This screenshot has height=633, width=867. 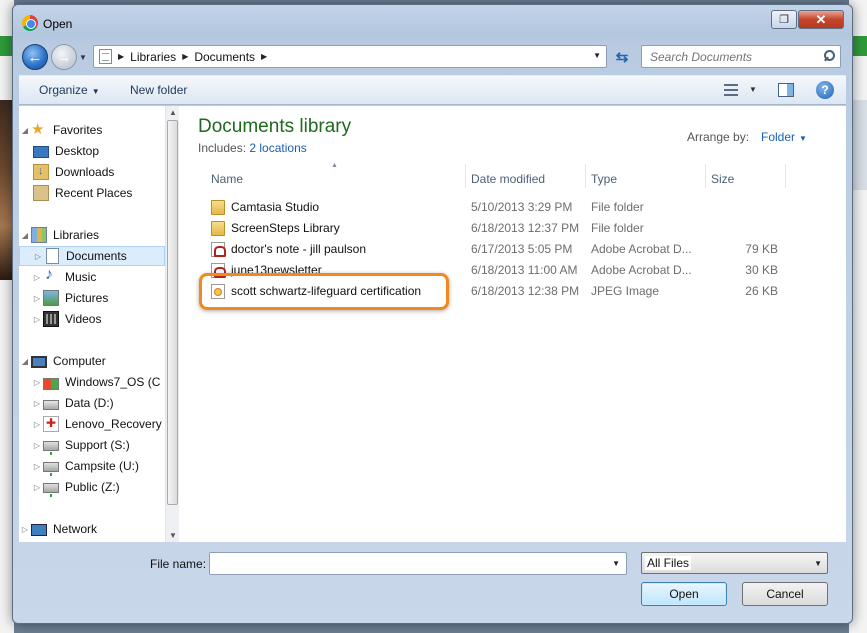 What do you see at coordinates (684, 594) in the screenshot?
I see `open-button: Open` at bounding box center [684, 594].